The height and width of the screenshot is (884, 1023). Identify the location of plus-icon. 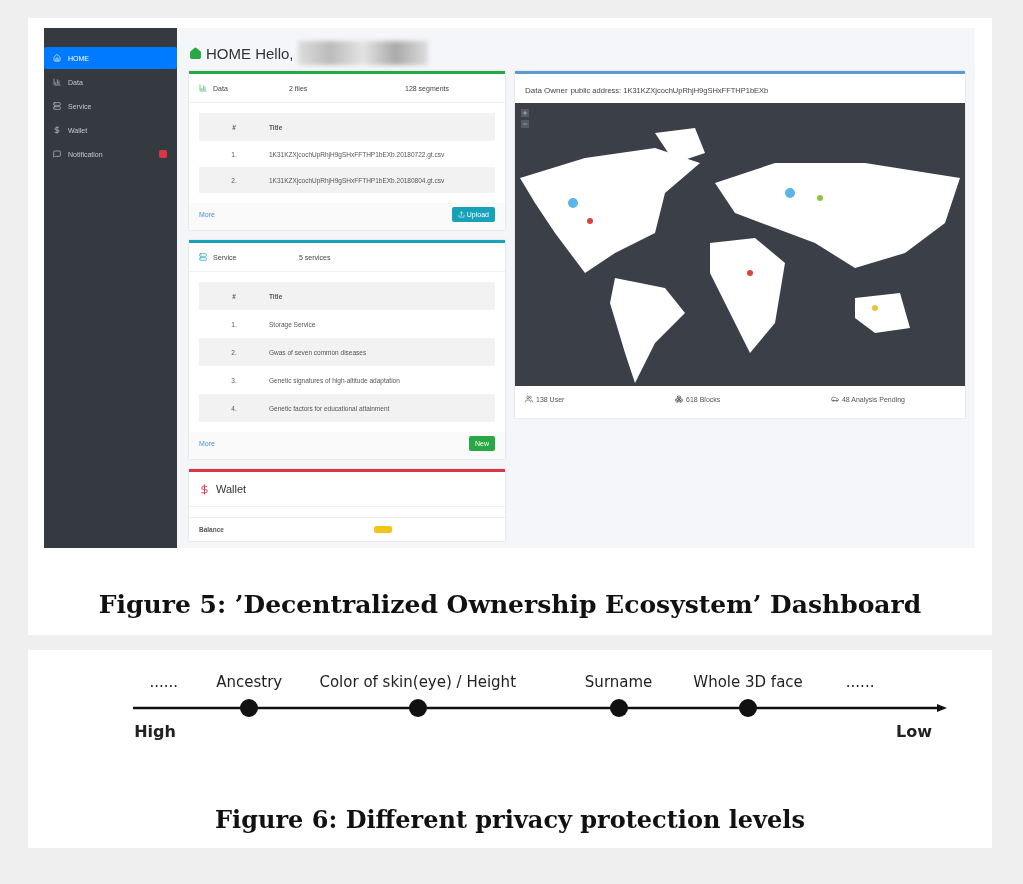
(525, 113).